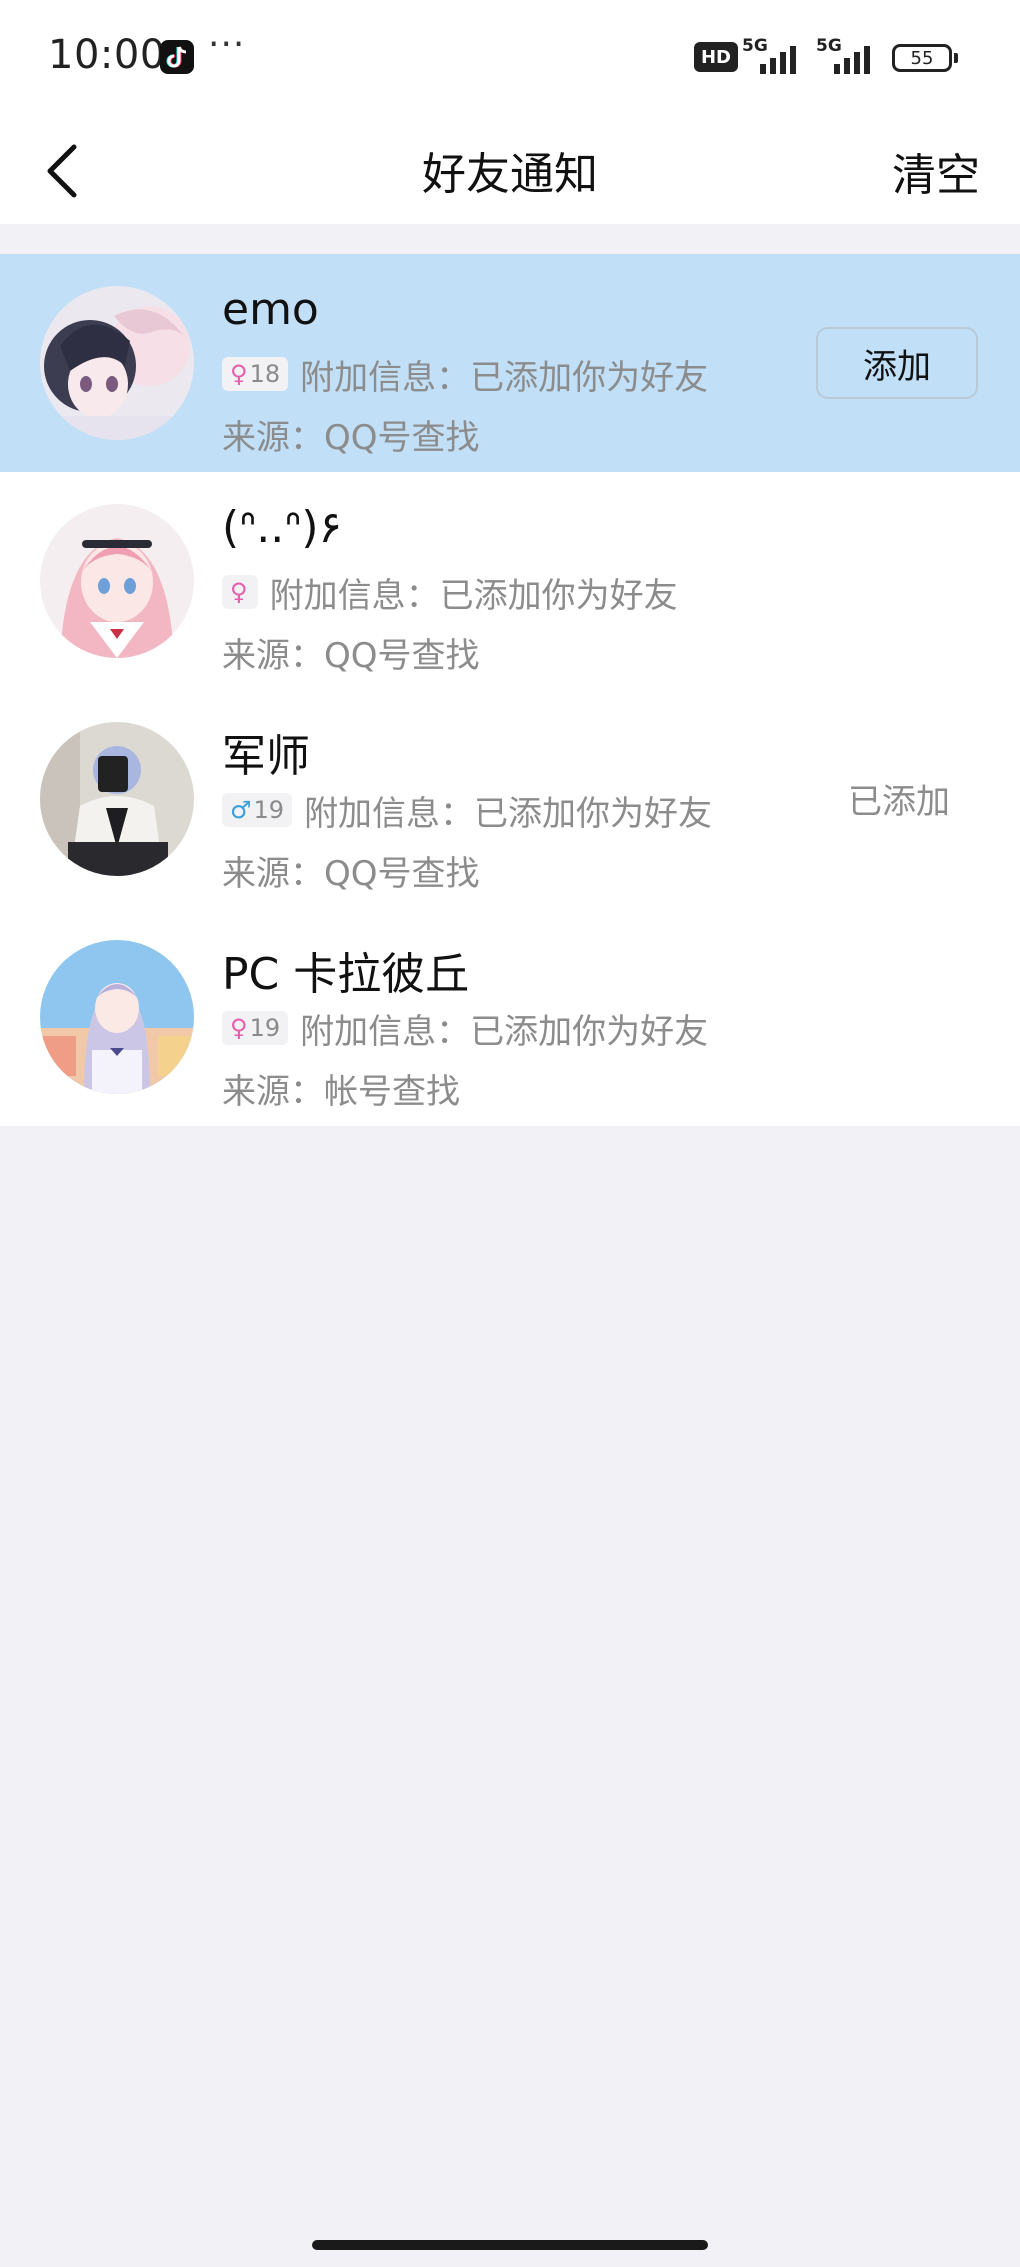 This screenshot has height=2267, width=1020. What do you see at coordinates (510, 2245) in the screenshot?
I see `home-indicator` at bounding box center [510, 2245].